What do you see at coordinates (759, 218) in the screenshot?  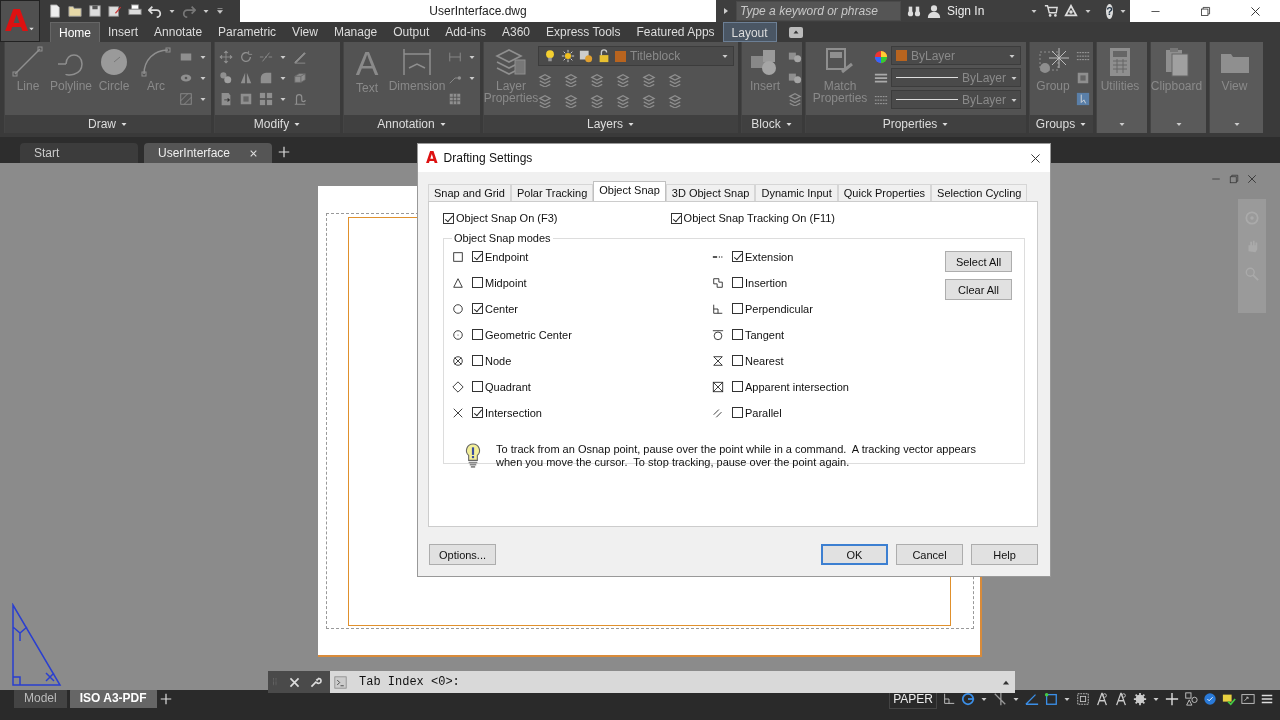 I see `checkbox-label: Object Snap Tracking On (F11)` at bounding box center [759, 218].